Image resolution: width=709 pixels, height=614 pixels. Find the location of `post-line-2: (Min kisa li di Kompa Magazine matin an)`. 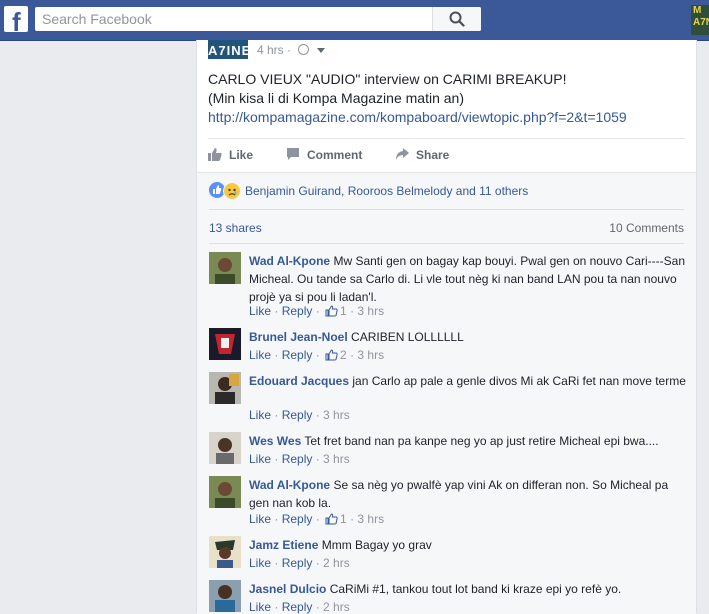

post-line-2: (Min kisa li di Kompa Magazine matin an) is located at coordinates (336, 98).